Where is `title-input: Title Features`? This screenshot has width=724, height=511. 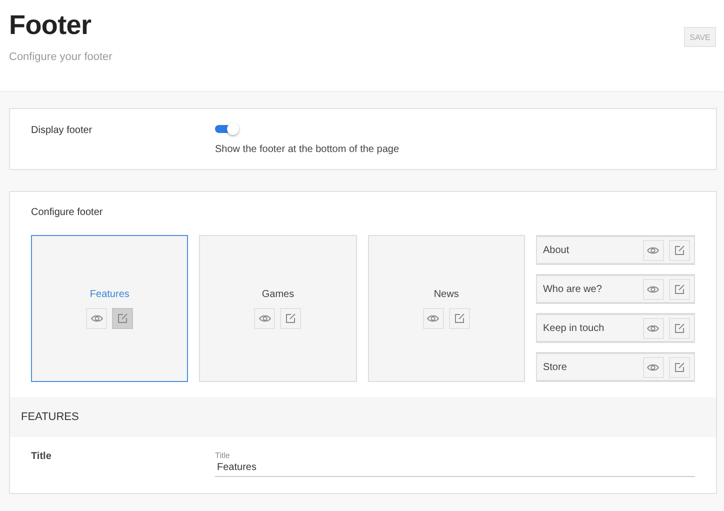
title-input: Title Features is located at coordinates (455, 464).